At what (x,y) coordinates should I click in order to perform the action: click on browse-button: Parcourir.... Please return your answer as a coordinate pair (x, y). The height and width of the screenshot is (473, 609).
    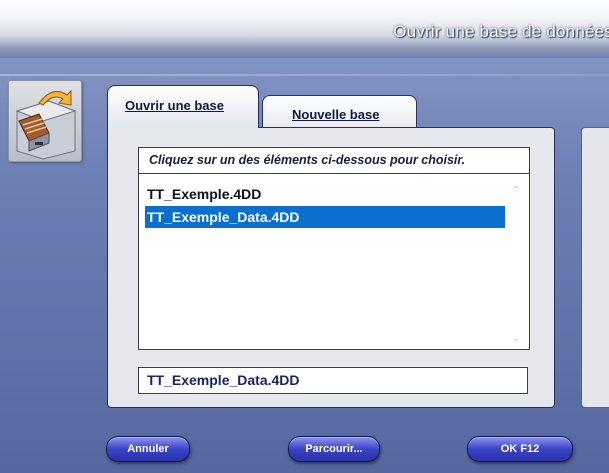
    Looking at the image, I should click on (334, 449).